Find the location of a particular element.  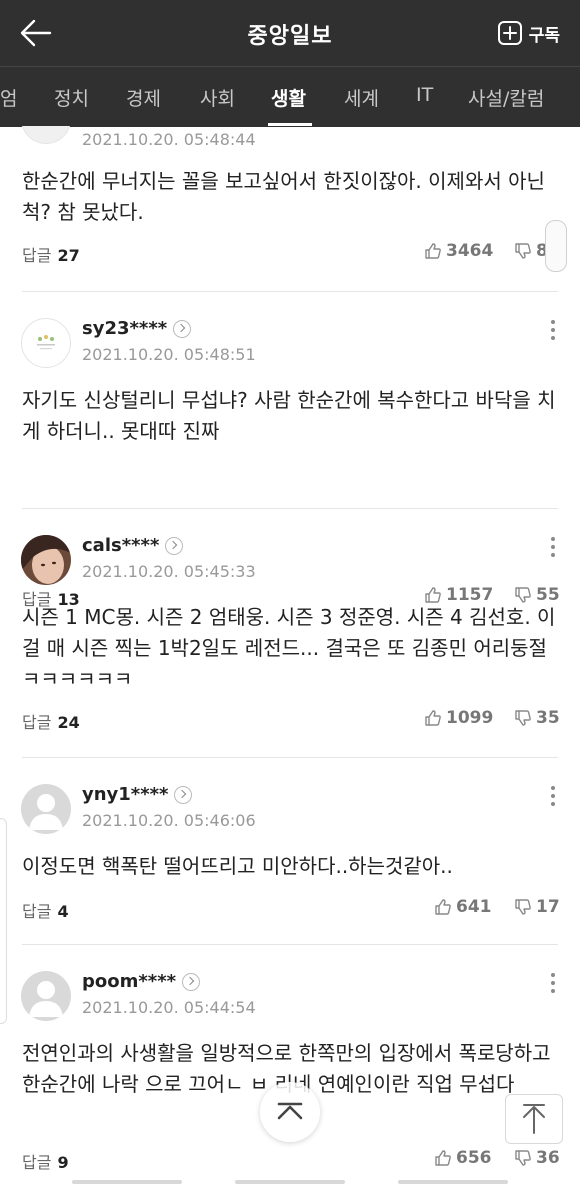

reply-button: 답글 27 is located at coordinates (51, 254).